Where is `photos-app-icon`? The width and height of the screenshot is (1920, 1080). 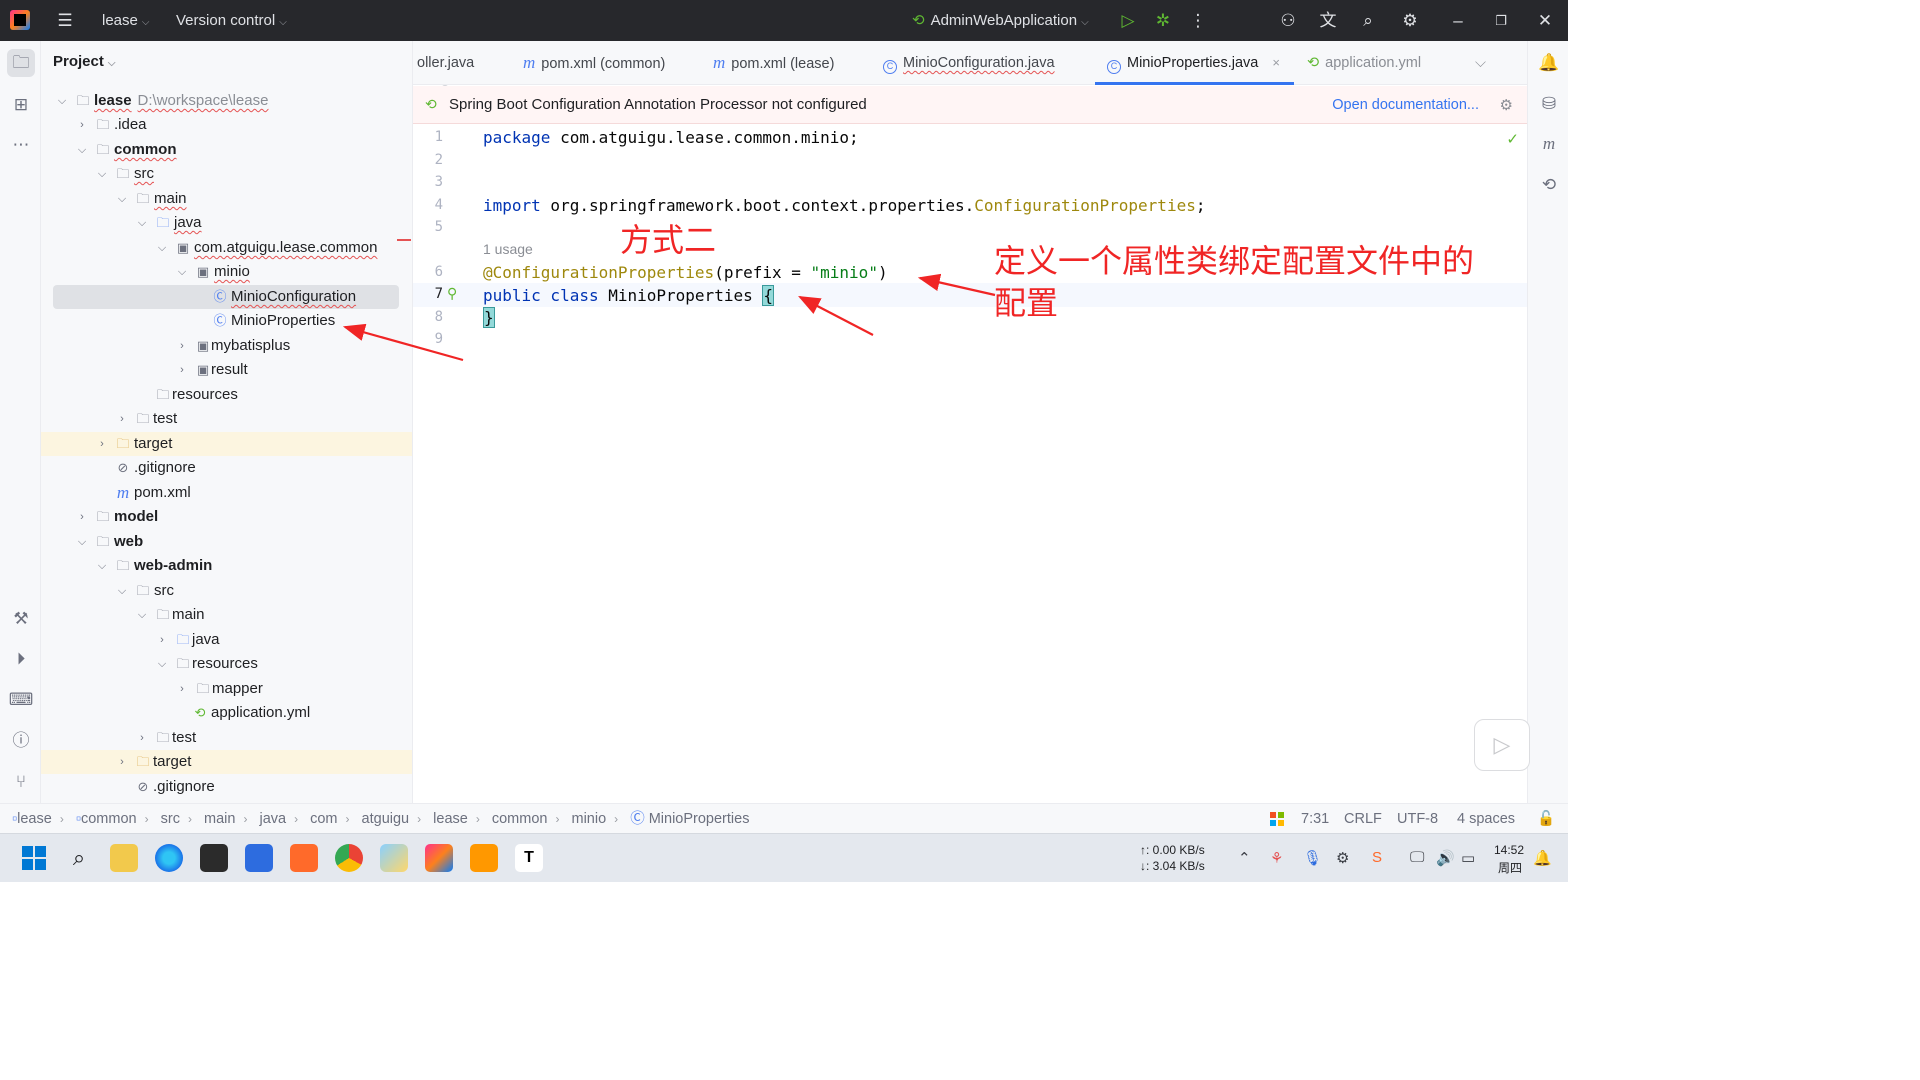 photos-app-icon is located at coordinates (394, 858).